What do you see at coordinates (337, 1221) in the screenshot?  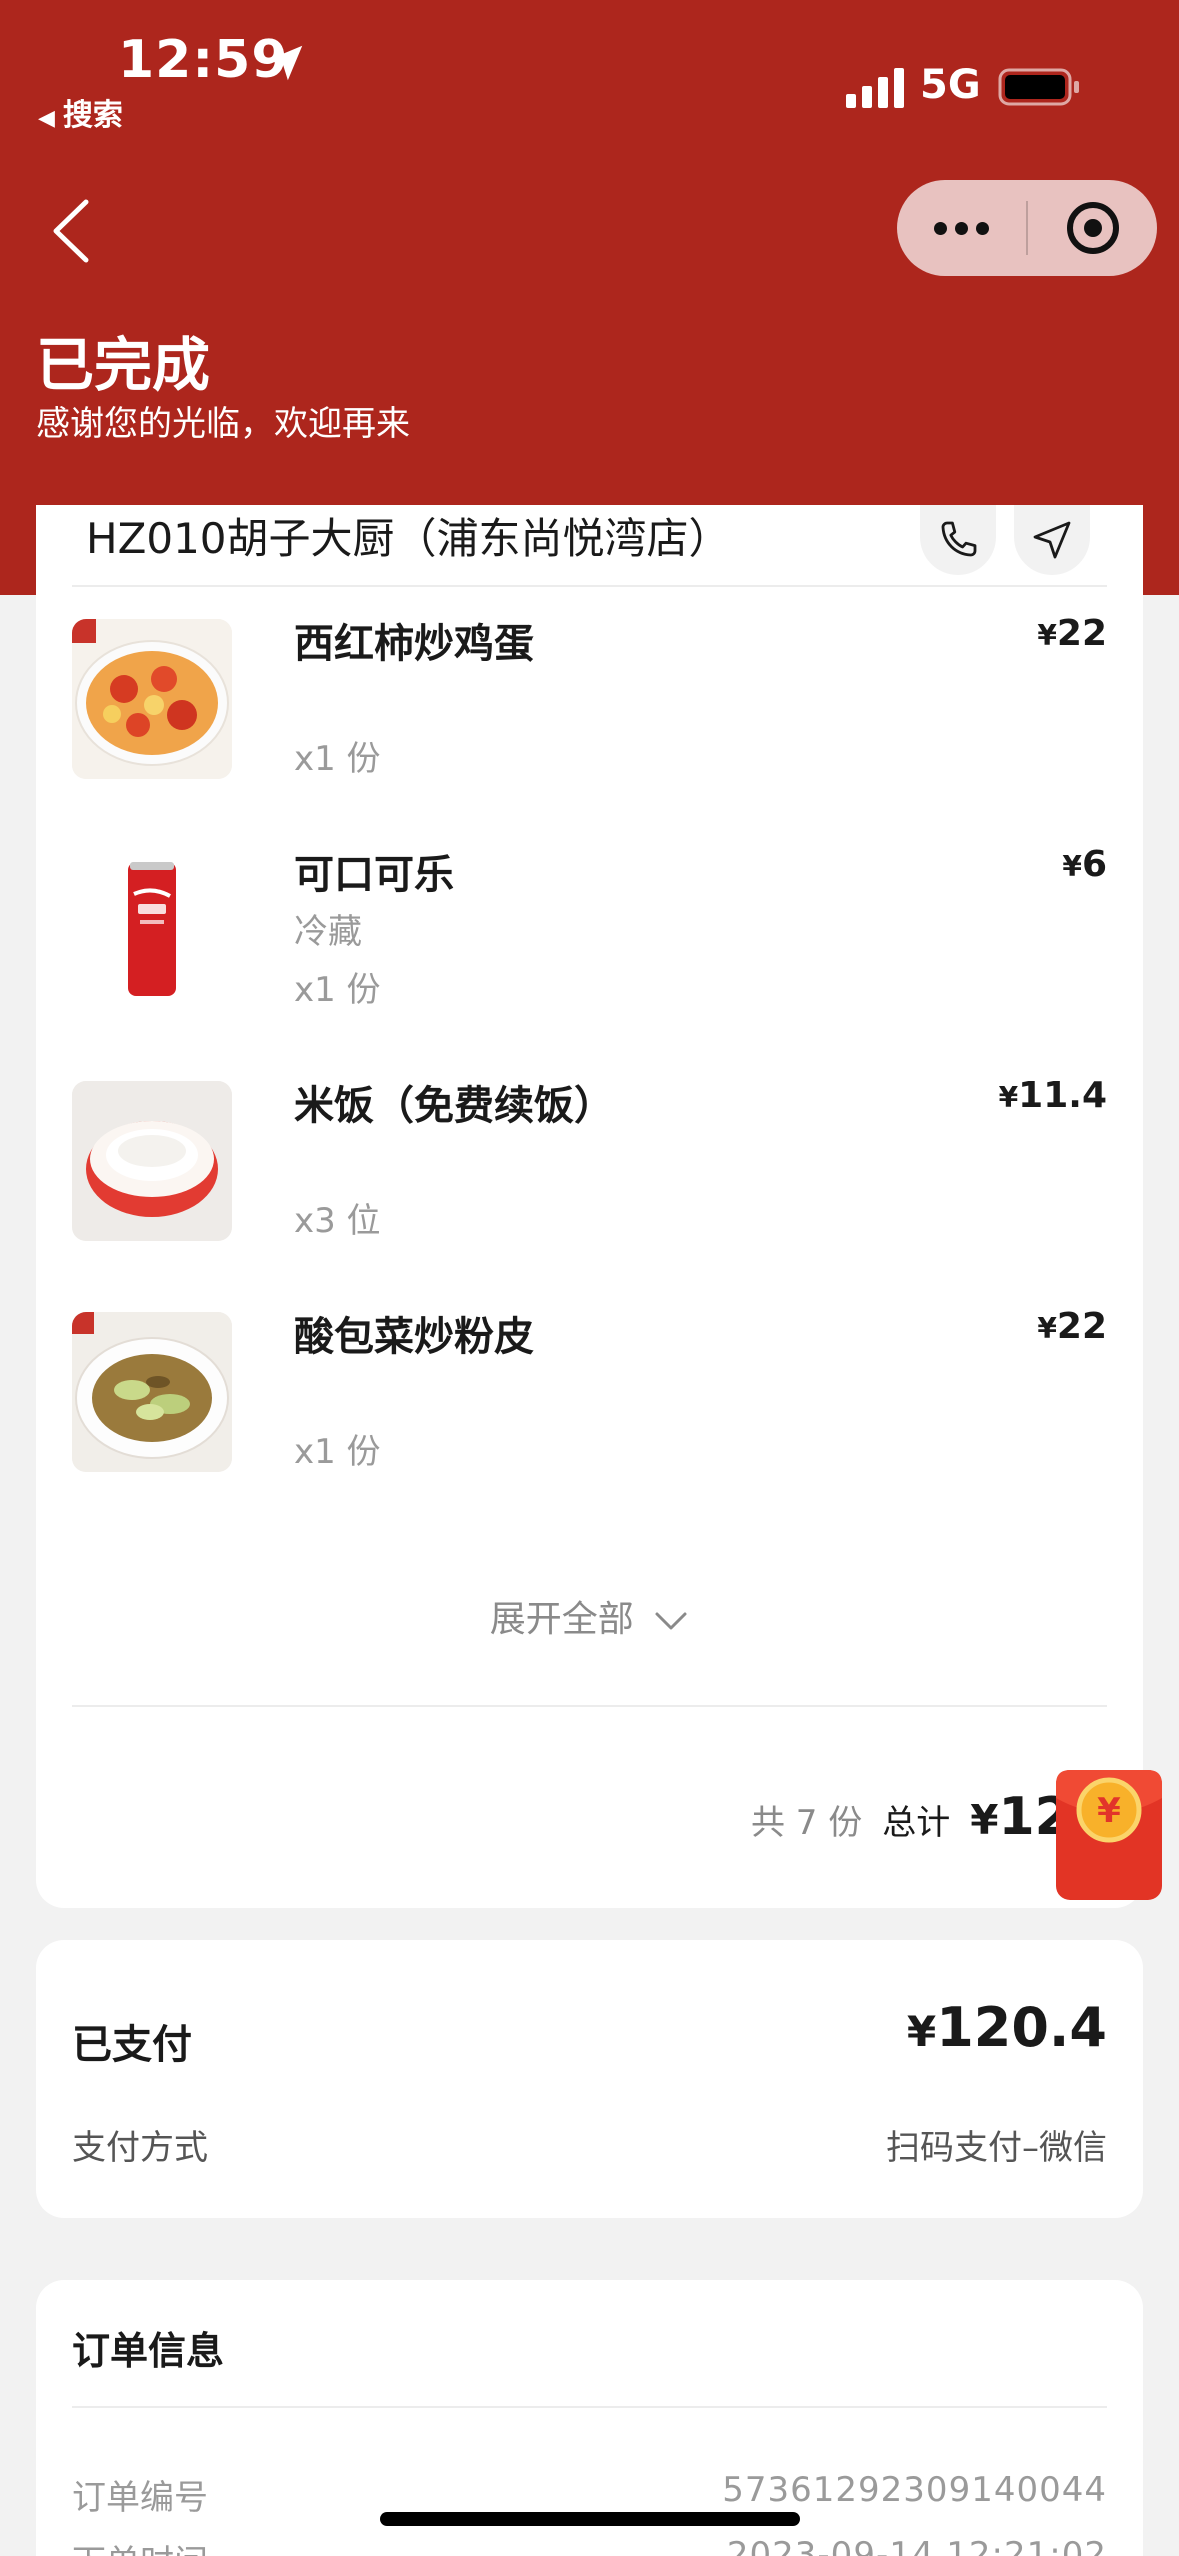 I see `item-quantity: x3 位` at bounding box center [337, 1221].